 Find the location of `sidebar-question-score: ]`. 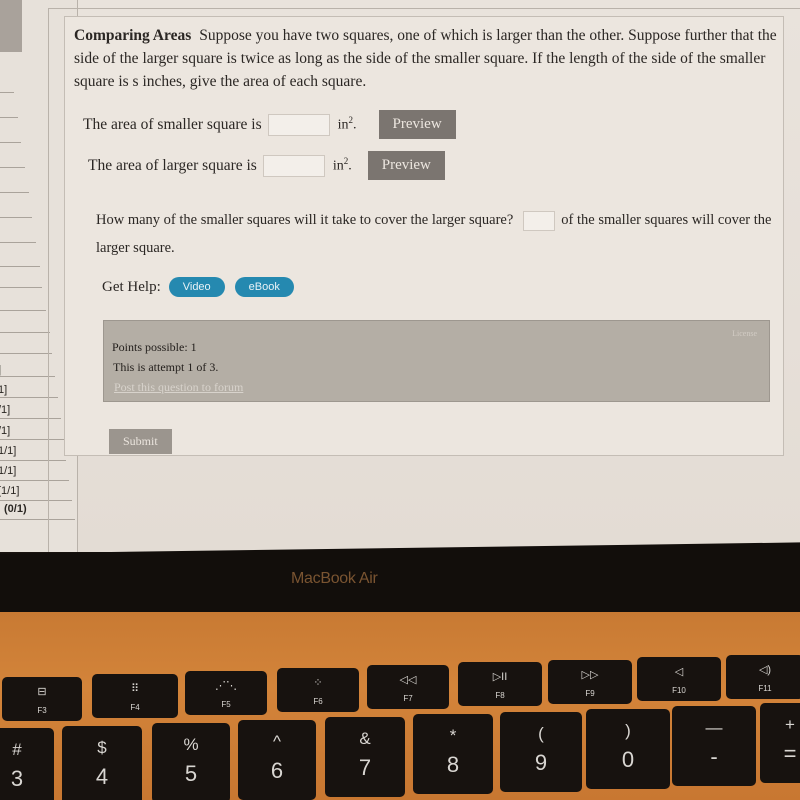

sidebar-question-score: ] is located at coordinates (0, 370).